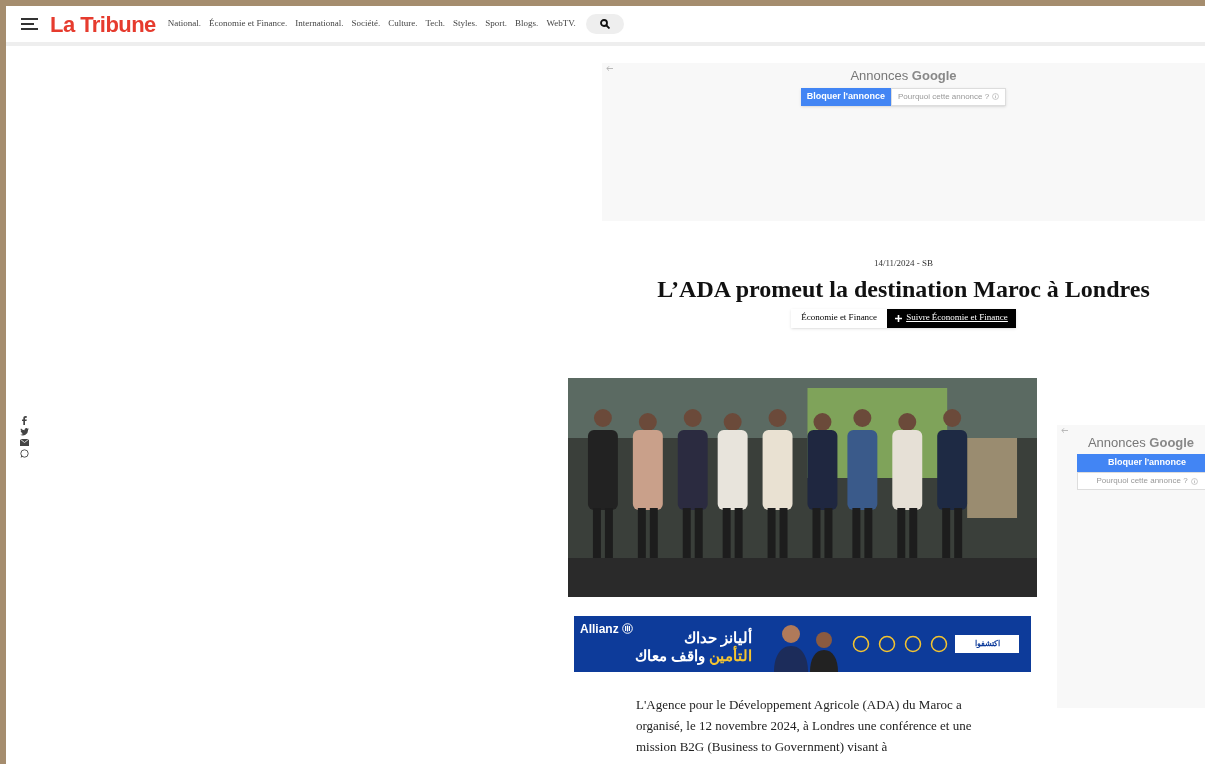 The image size is (1205, 764). I want to click on nav-link: International., so click(319, 24).